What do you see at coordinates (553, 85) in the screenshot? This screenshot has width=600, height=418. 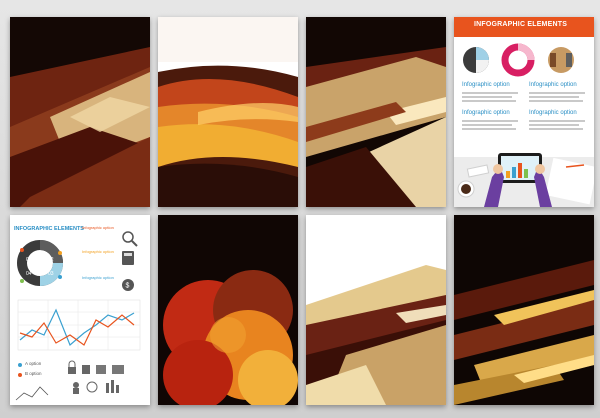 I see `option-title-2: Infographic option` at bounding box center [553, 85].